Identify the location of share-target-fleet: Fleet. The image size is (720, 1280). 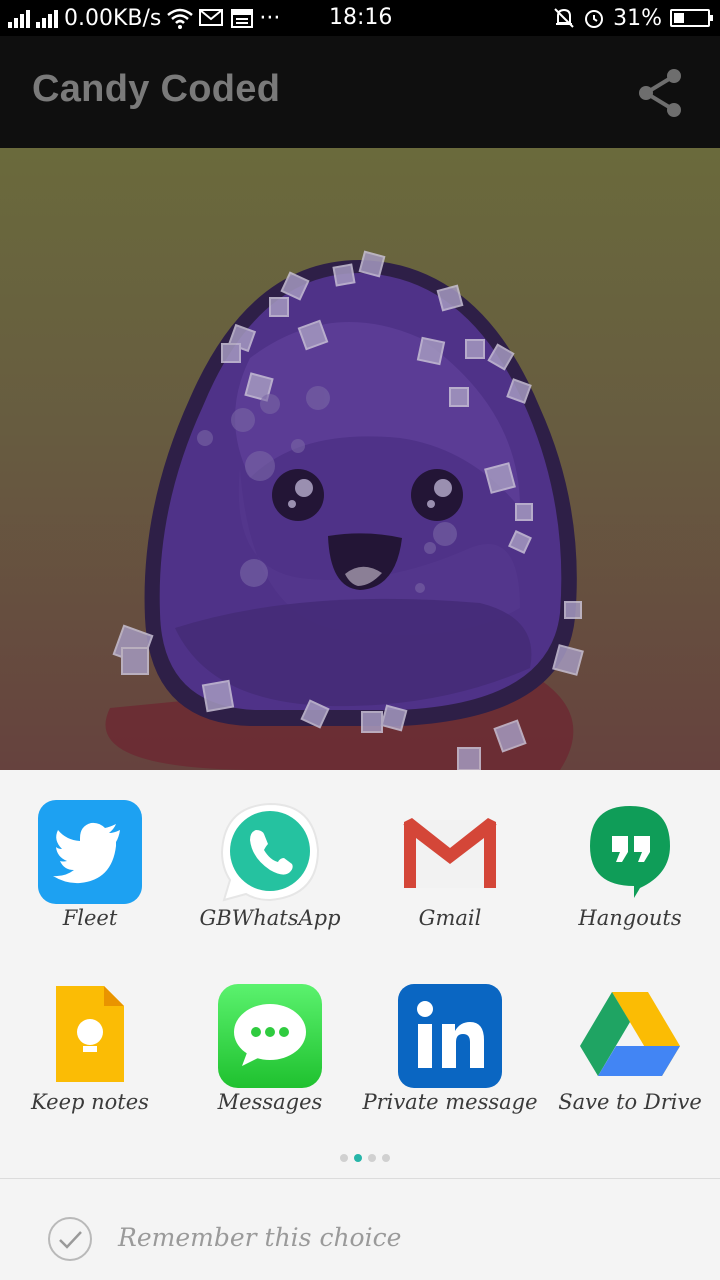
(90, 850).